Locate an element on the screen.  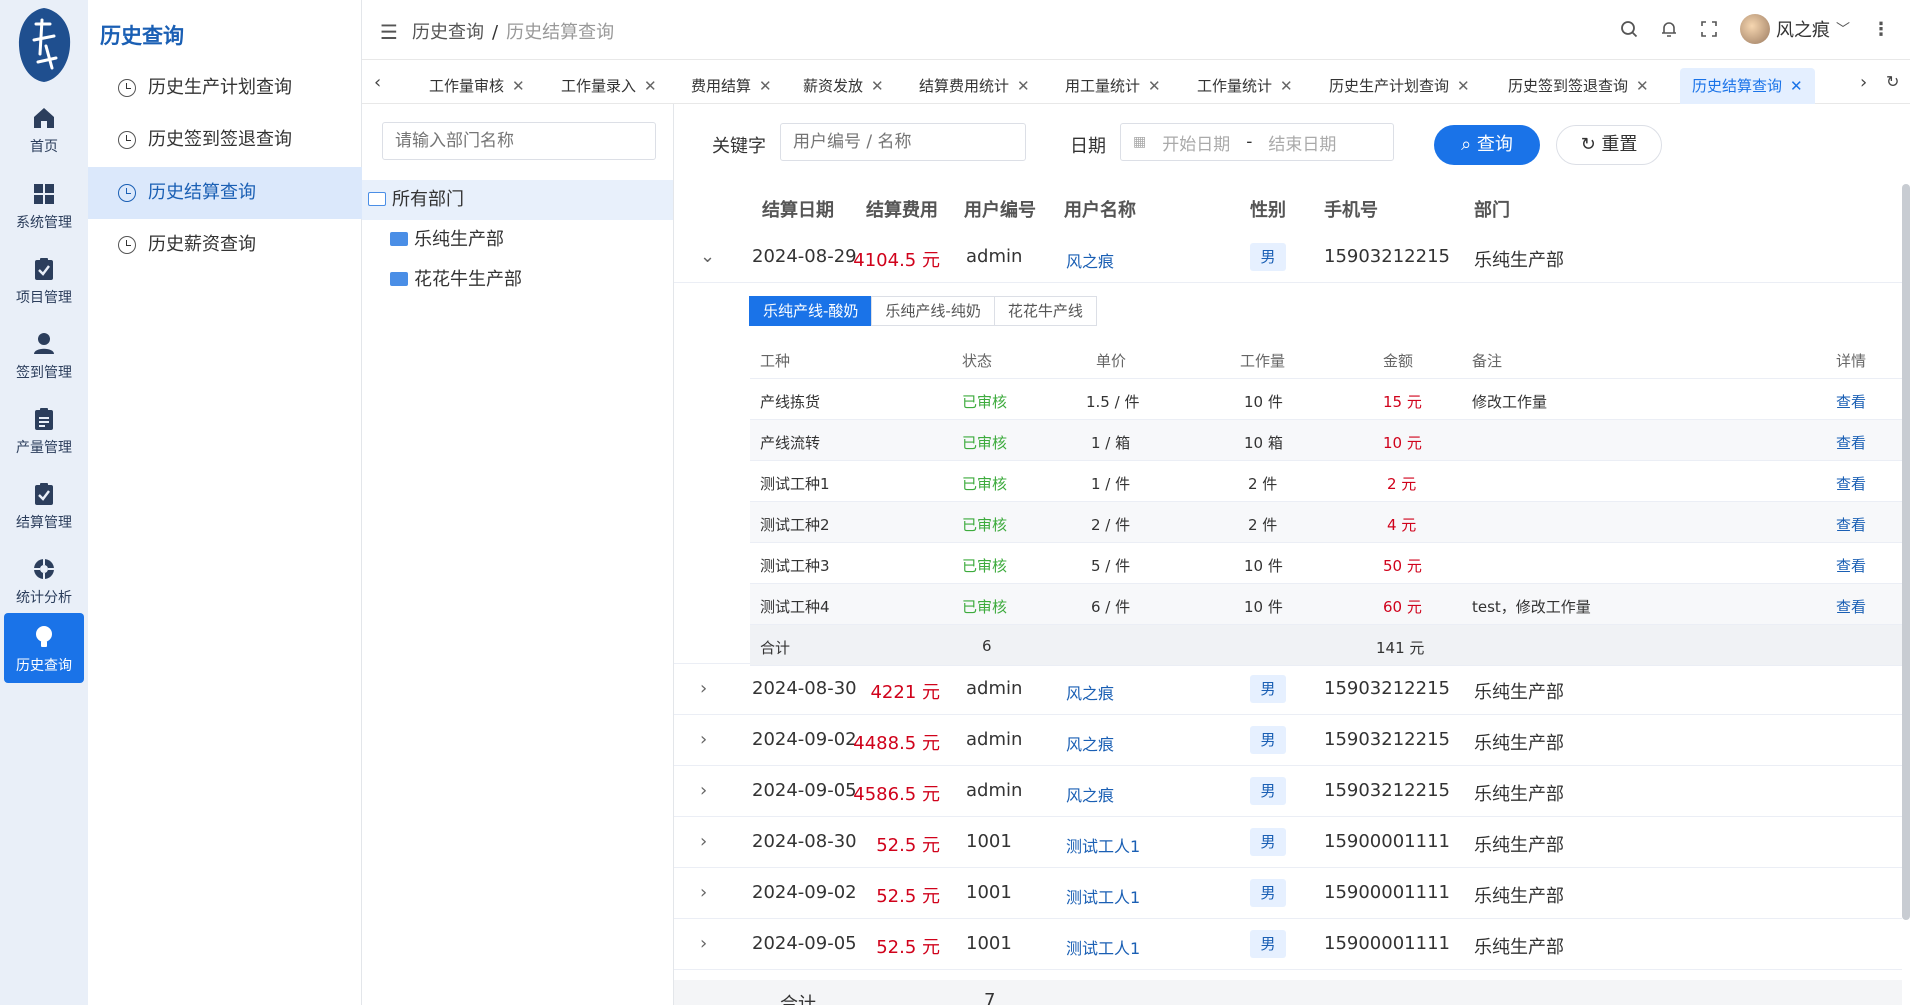
more-vertical-icon: ⋮ is located at coordinates (1881, 29).